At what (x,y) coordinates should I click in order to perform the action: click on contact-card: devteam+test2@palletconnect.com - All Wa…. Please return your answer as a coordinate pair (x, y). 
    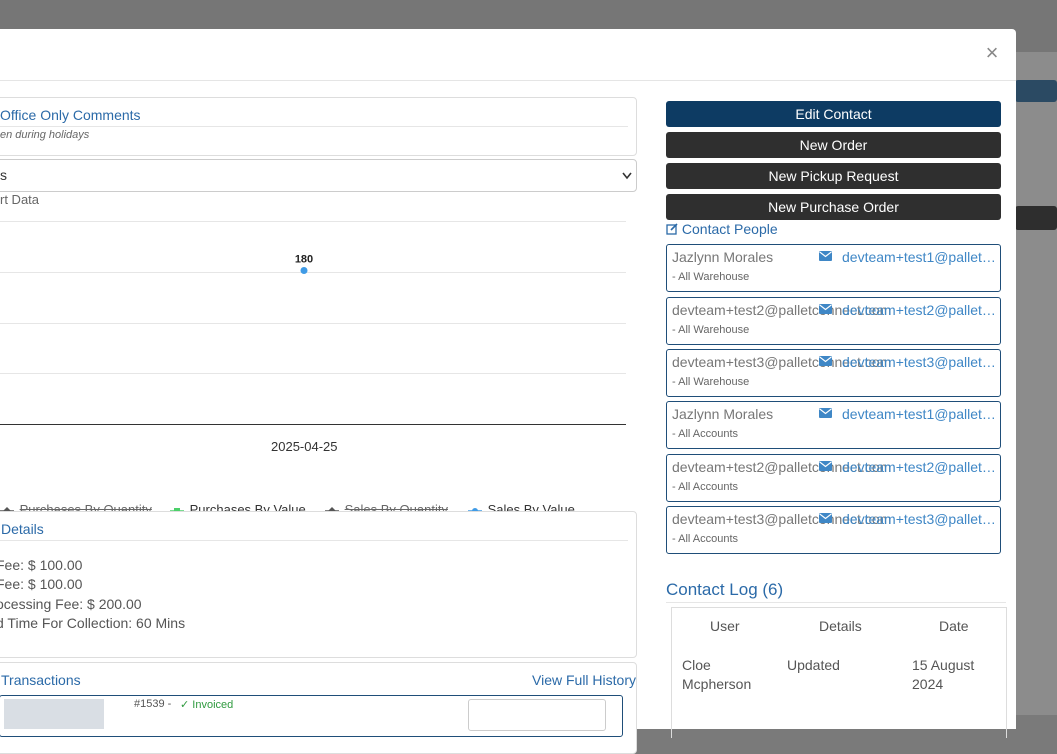
    Looking at the image, I should click on (833, 321).